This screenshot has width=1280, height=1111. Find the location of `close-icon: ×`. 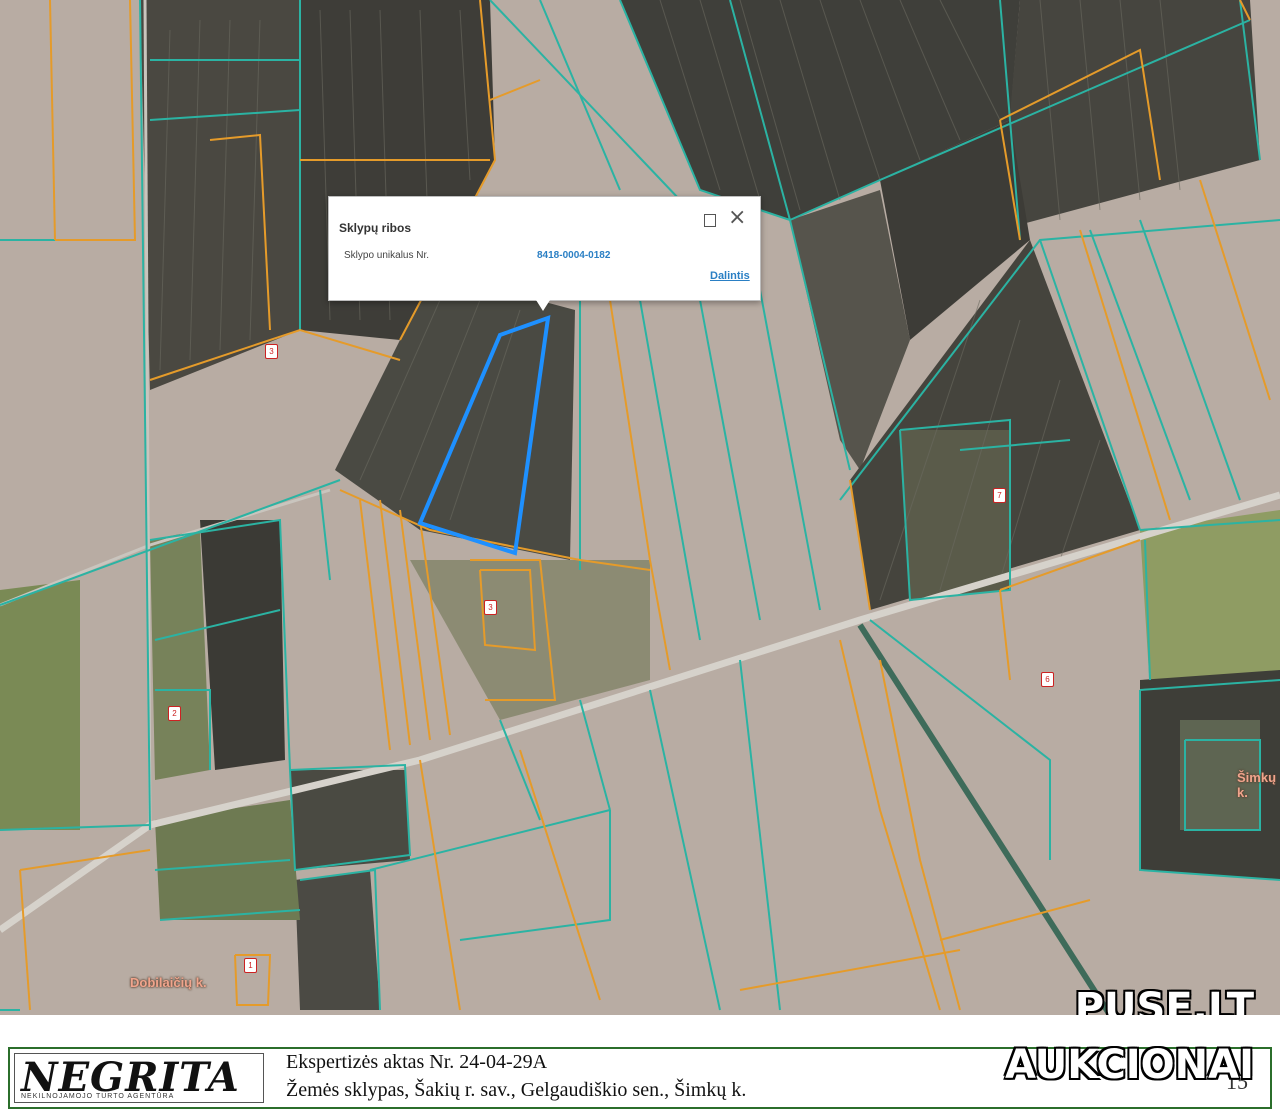

close-icon: × is located at coordinates (737, 218).